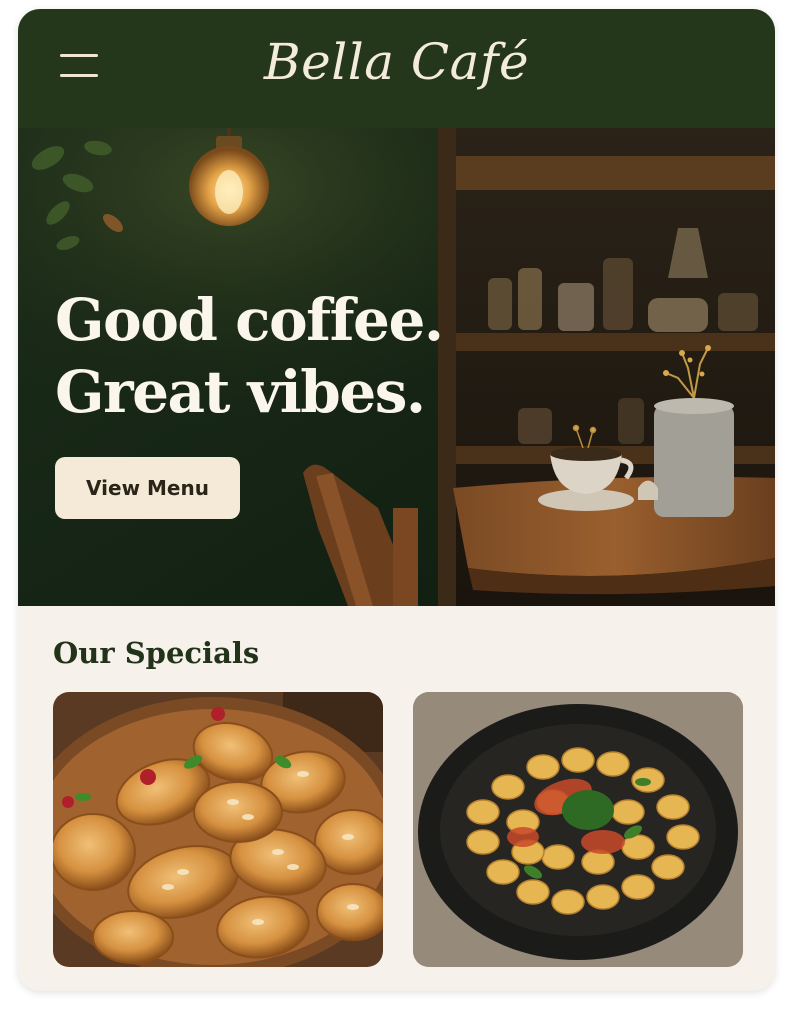 Image resolution: width=800 pixels, height=1027 pixels. I want to click on hero-heading-line-2: Great vibes., so click(240, 392).